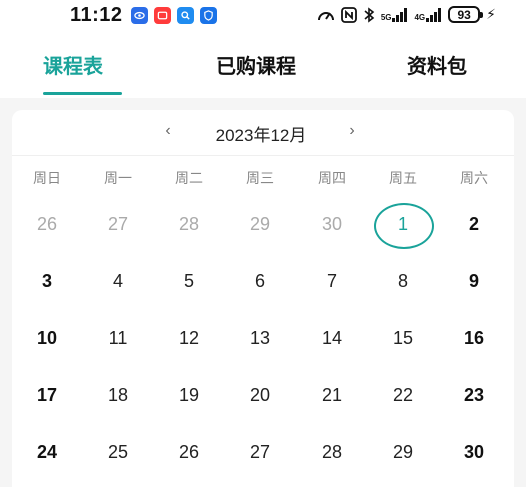 The height and width of the screenshot is (487, 526). I want to click on month-header: ‹ 2023年12月 ›, so click(263, 133).